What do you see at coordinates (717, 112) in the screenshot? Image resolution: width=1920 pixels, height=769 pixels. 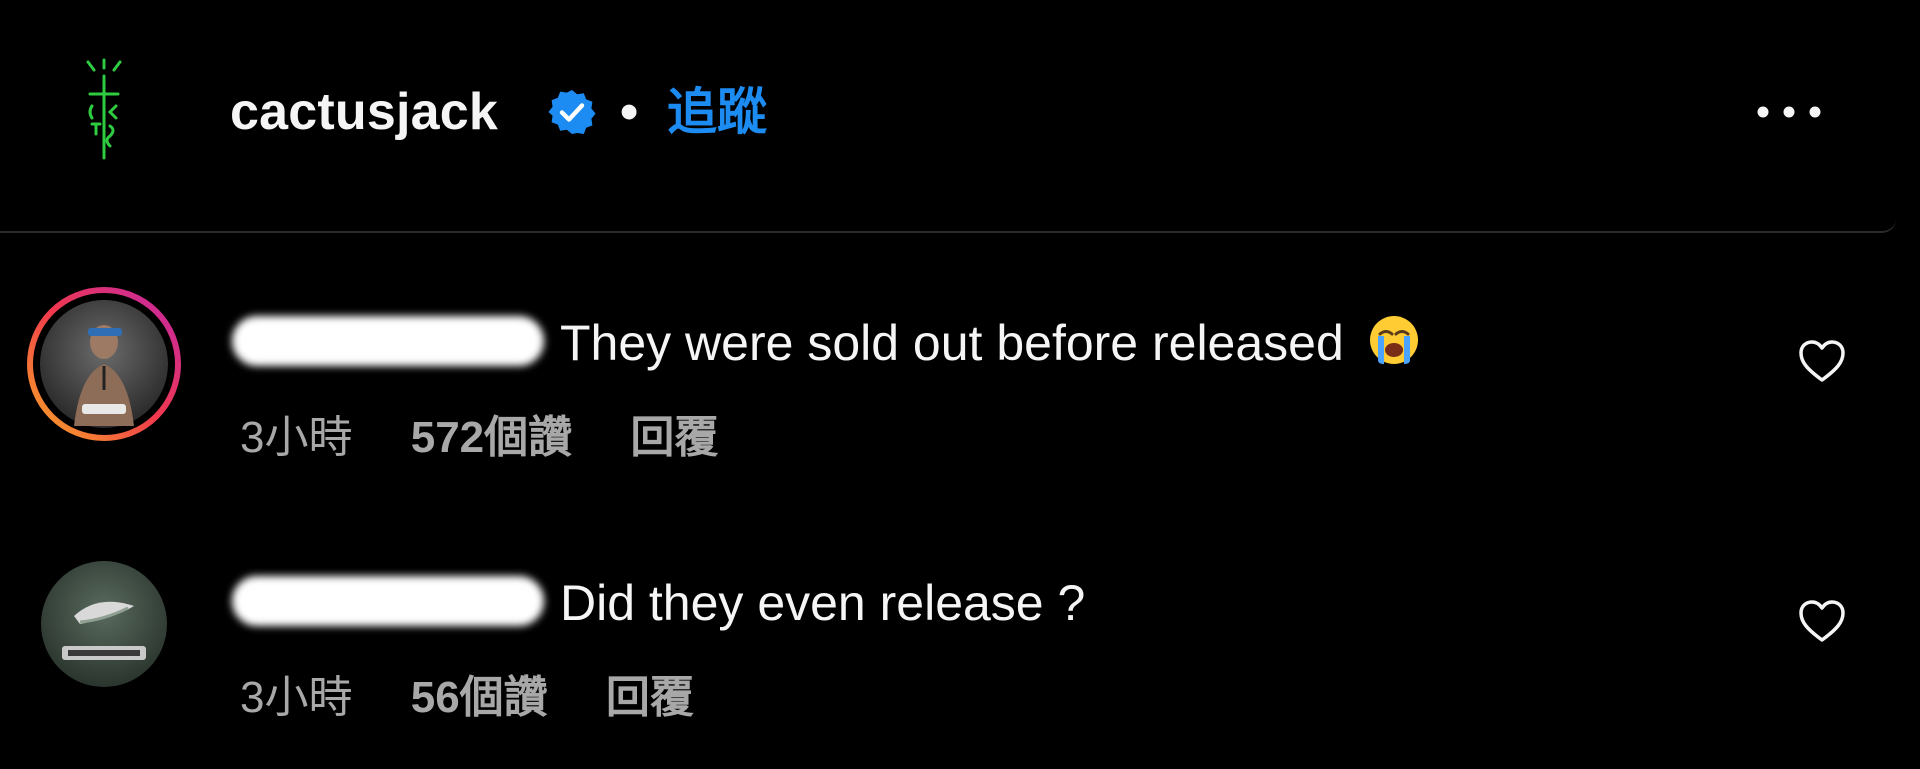 I see `follow-button: 追蹤` at bounding box center [717, 112].